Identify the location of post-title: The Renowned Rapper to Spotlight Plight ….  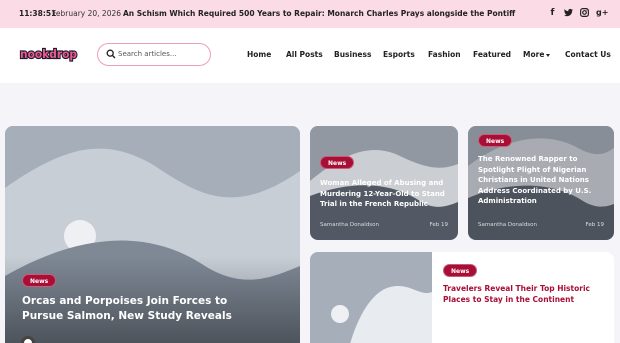
(543, 180).